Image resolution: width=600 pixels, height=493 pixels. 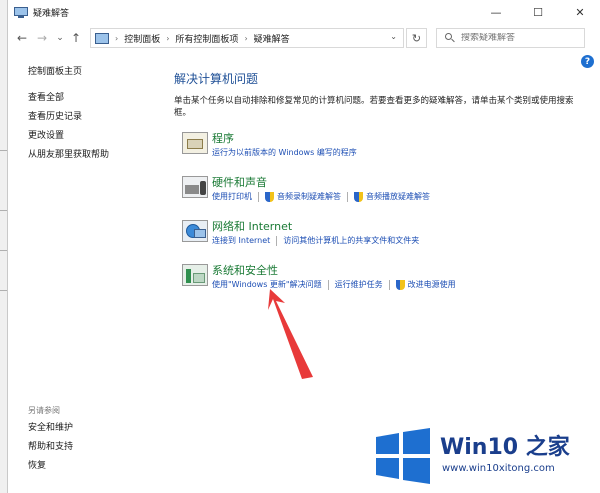 What do you see at coordinates (216, 79) in the screenshot?
I see `page-title: 解决计算机问题` at bounding box center [216, 79].